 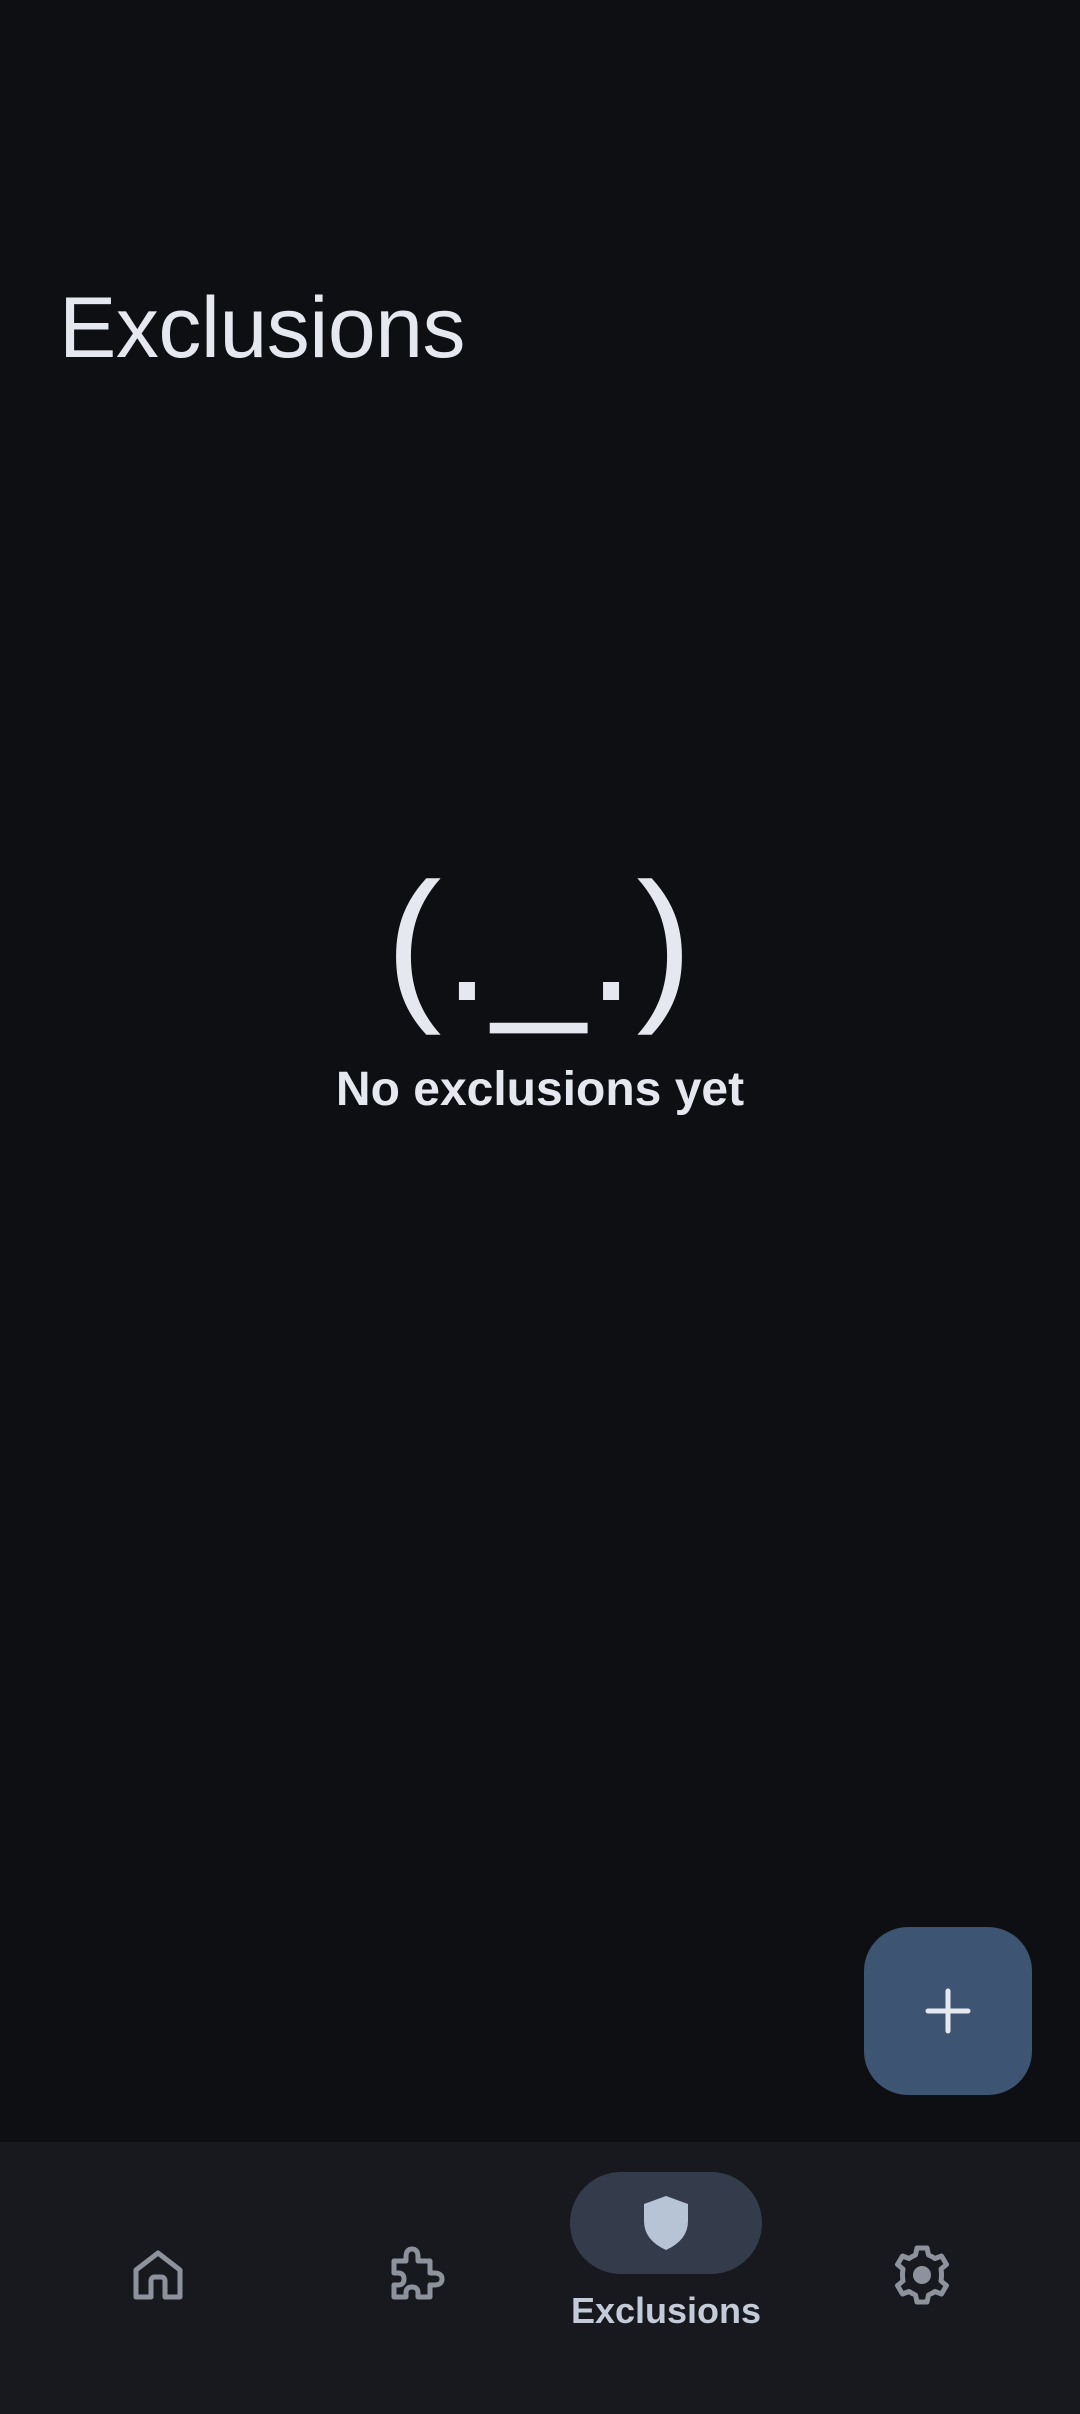 I want to click on page-title: Exclusions, so click(x=262, y=328).